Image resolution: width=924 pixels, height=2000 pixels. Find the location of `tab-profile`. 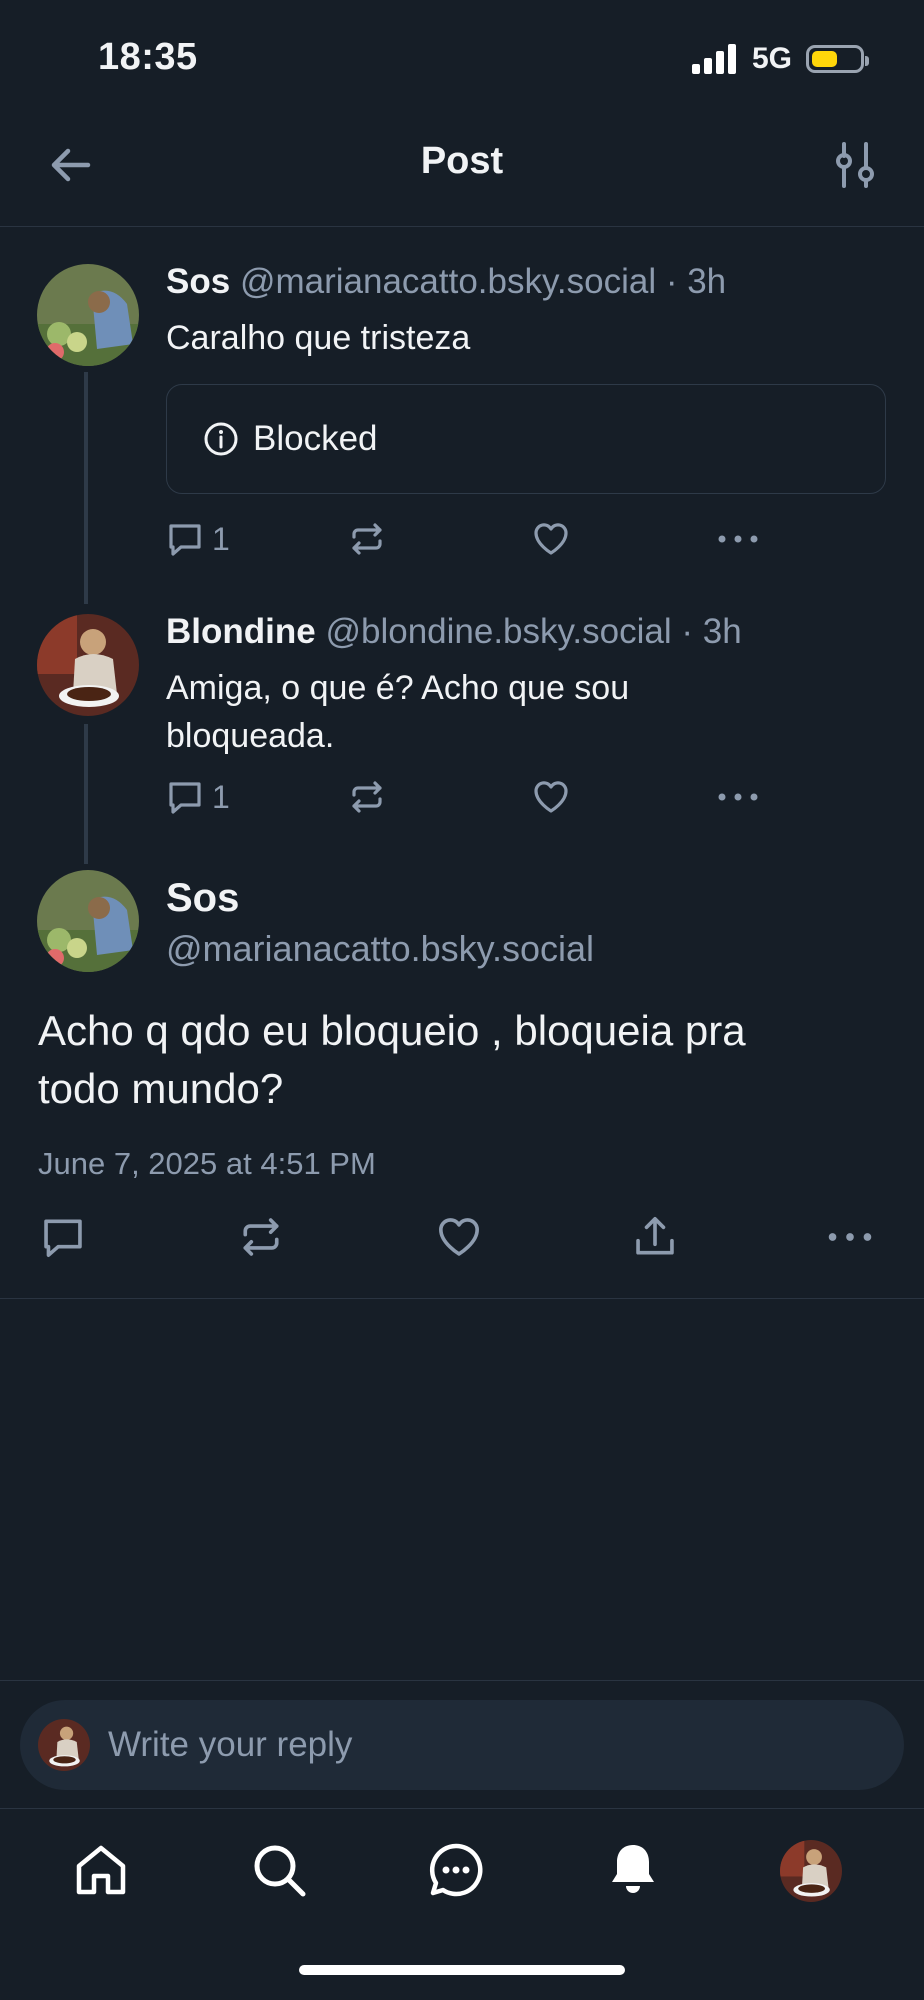

tab-profile is located at coordinates (811, 1871).